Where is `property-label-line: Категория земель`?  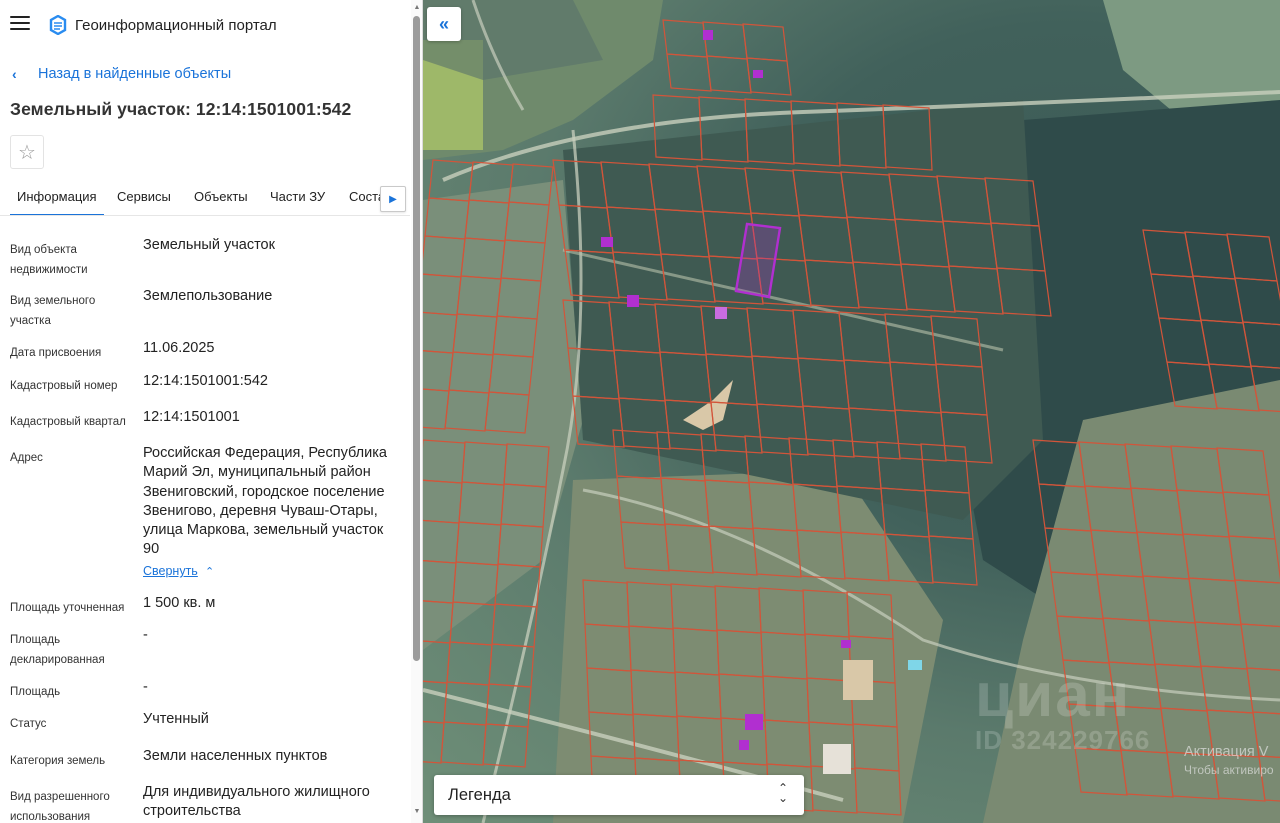 property-label-line: Категория земель is located at coordinates (58, 761).